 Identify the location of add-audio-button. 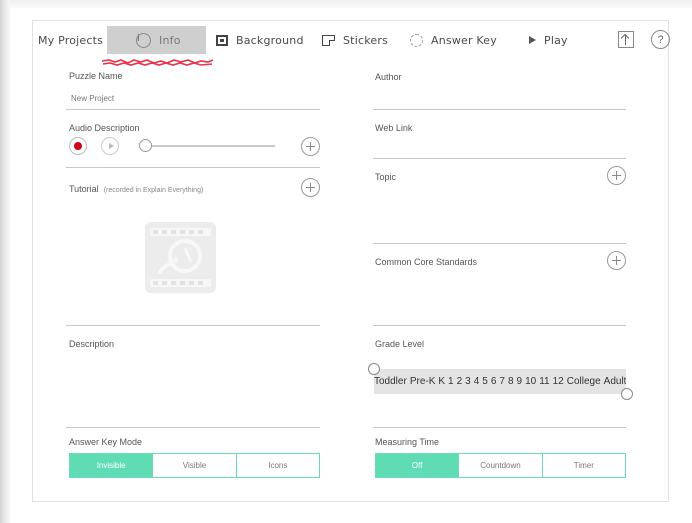
(310, 146).